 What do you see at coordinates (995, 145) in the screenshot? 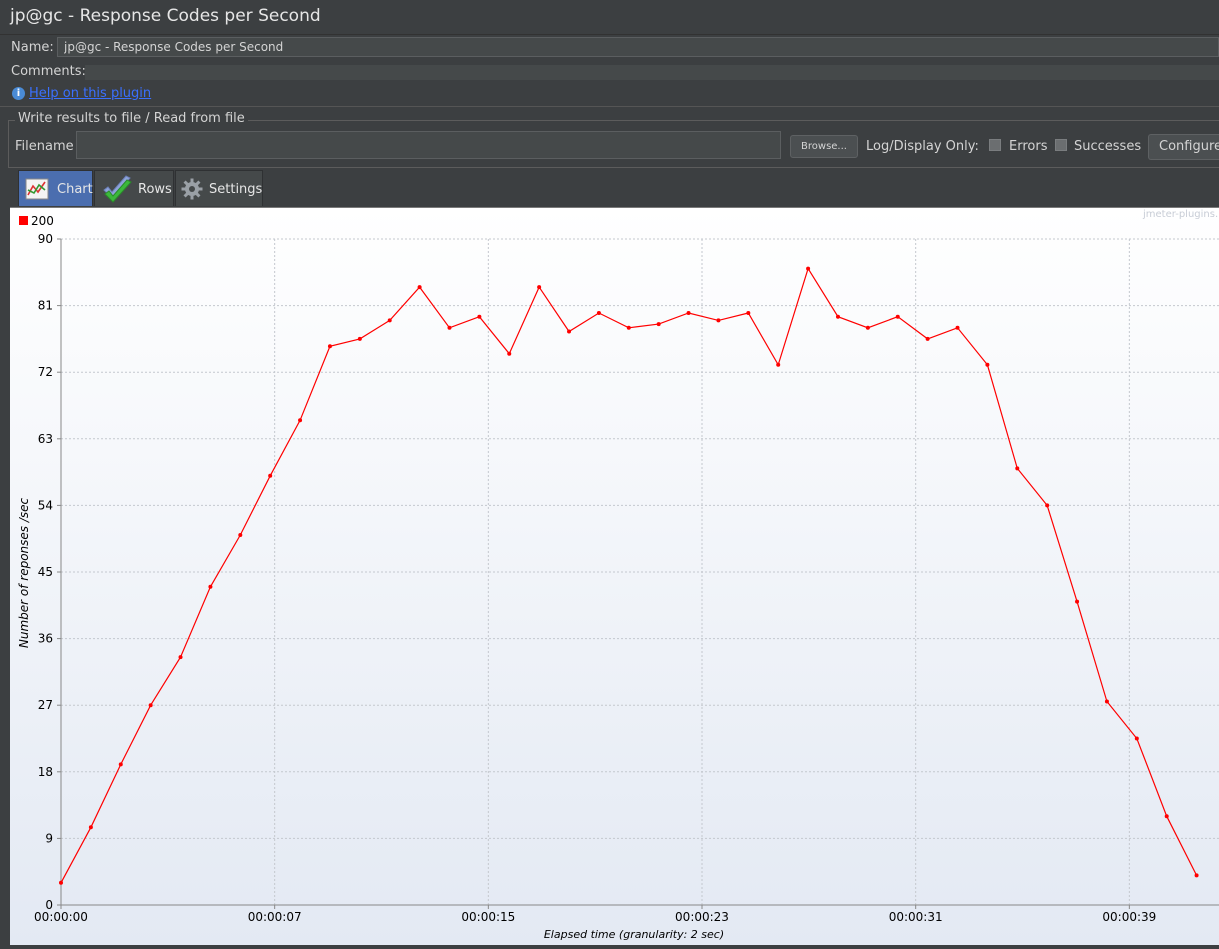
I see `errors-checkbox` at bounding box center [995, 145].